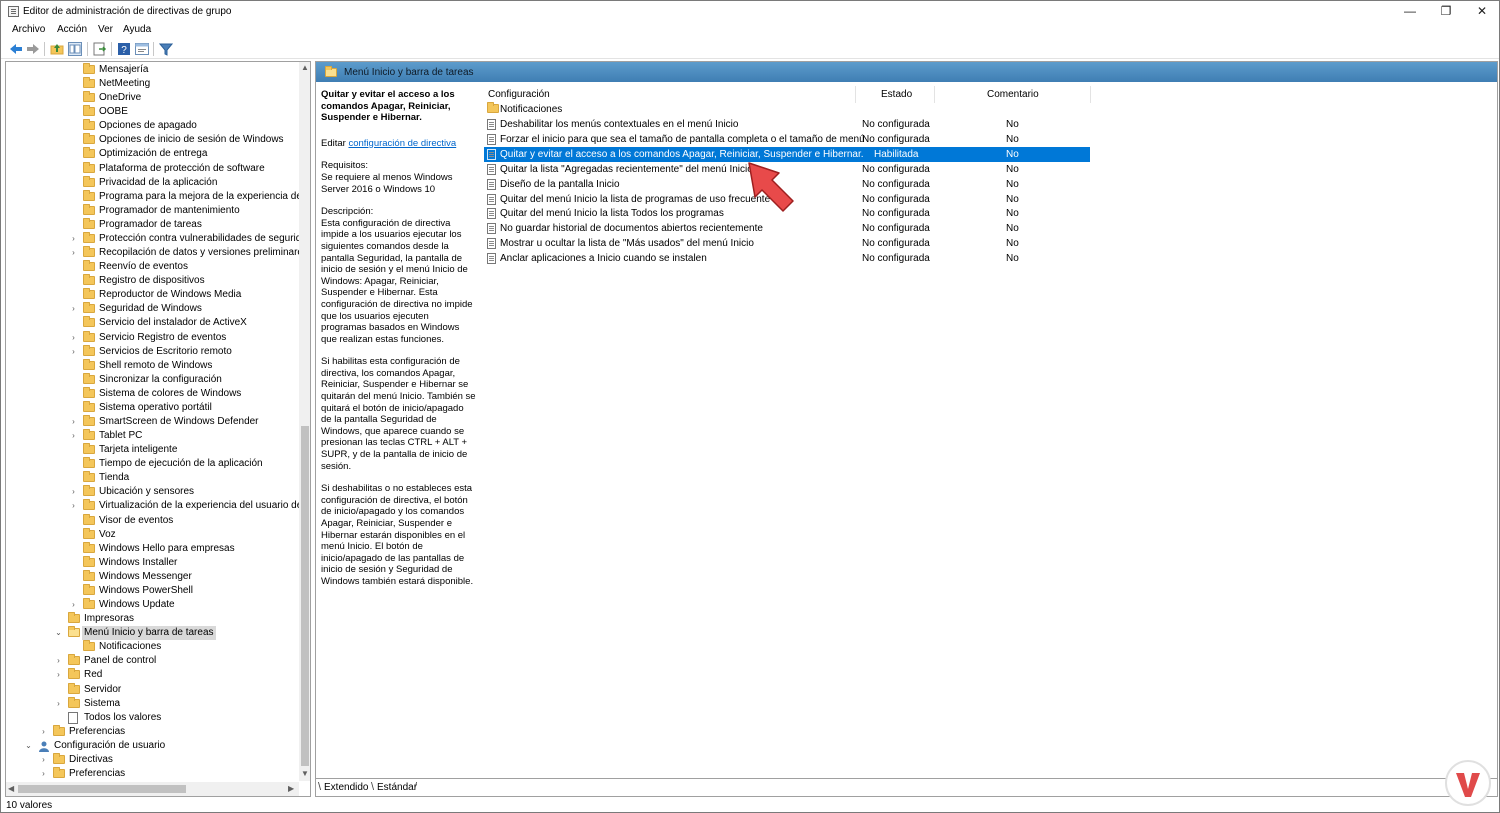  I want to click on tree-item: Servidor, so click(152, 689).